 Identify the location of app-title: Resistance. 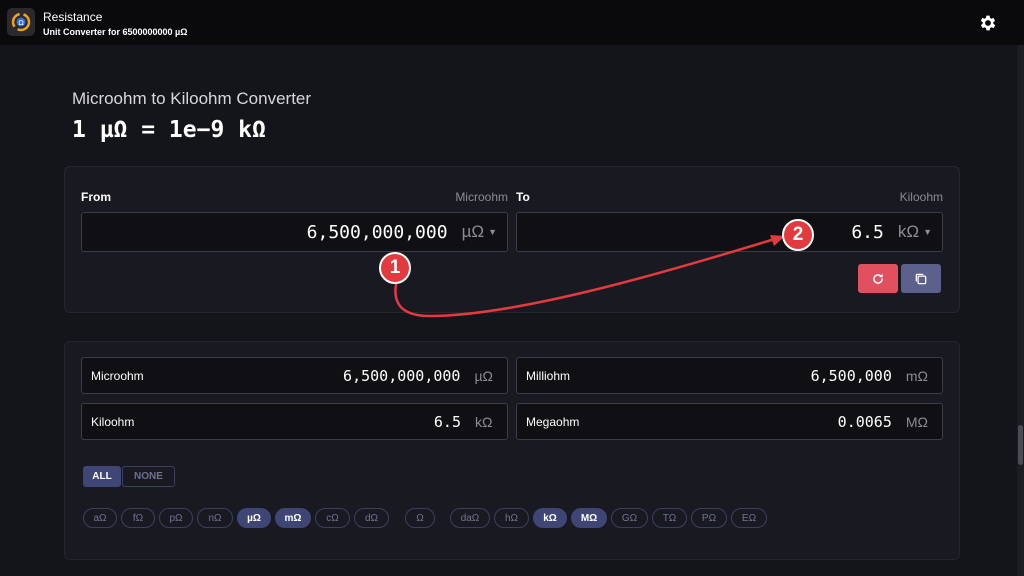
(73, 17).